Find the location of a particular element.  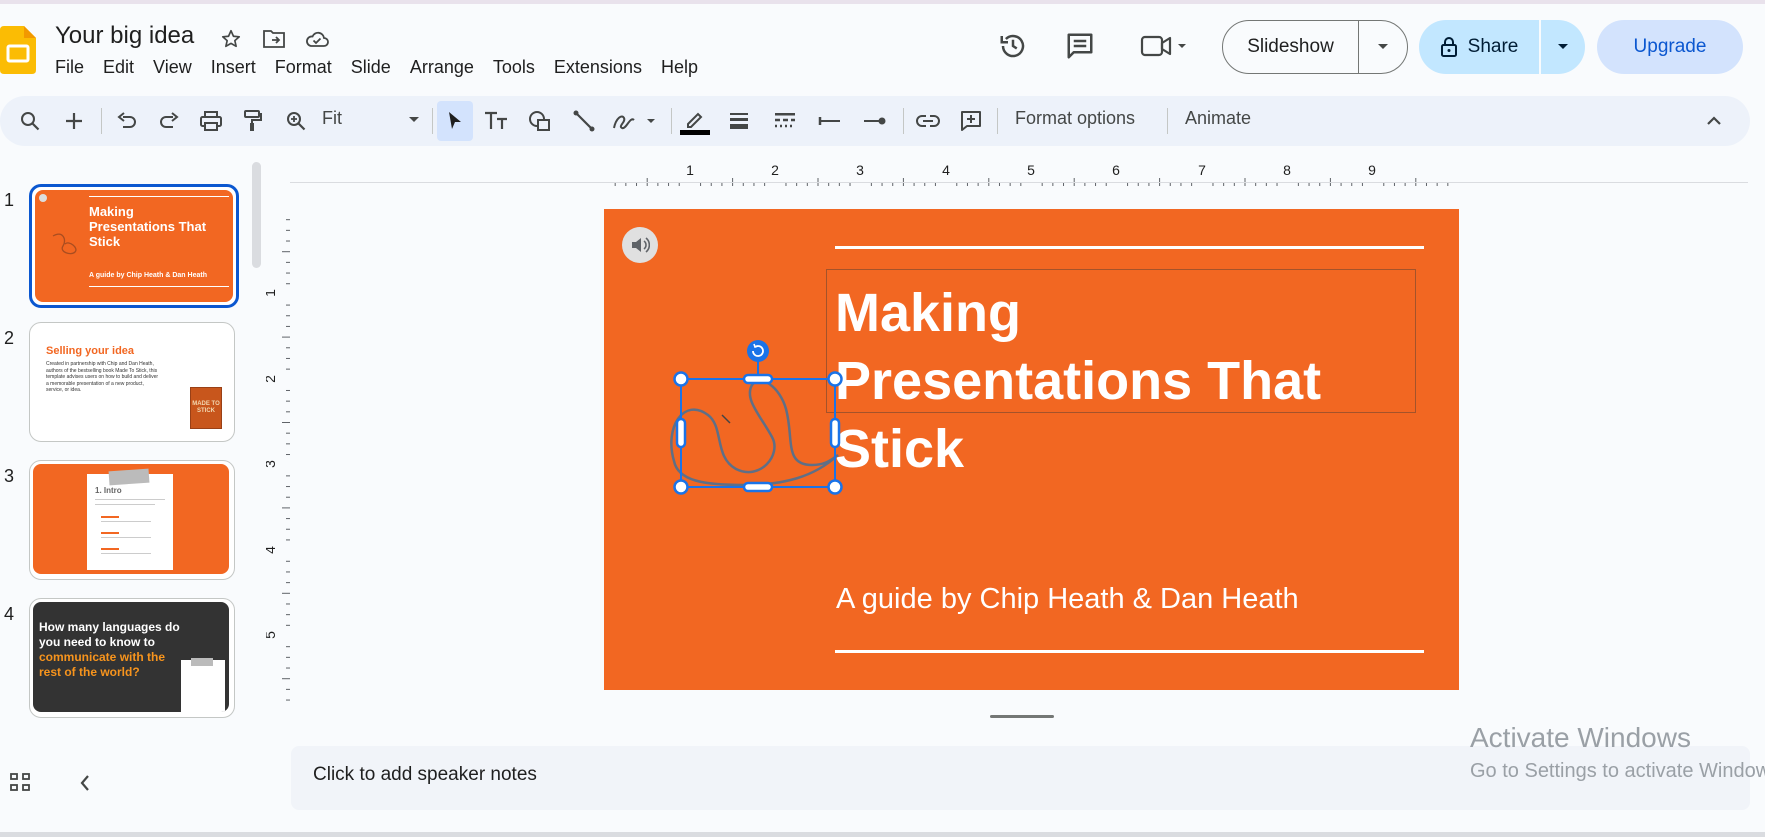

shape-icon is located at coordinates (540, 121).